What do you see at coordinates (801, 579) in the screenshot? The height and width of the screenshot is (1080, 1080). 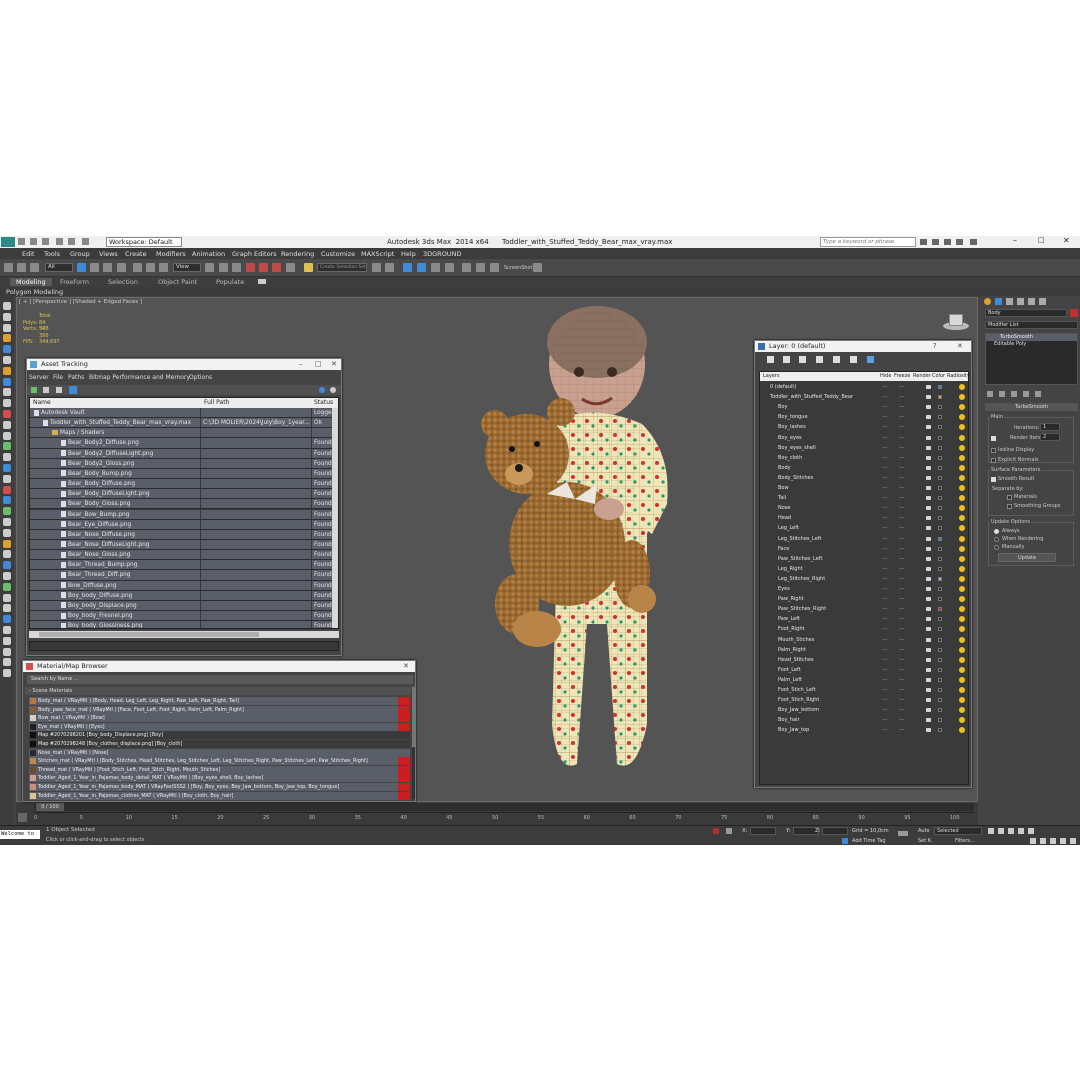 I see `layer-name: Leg_Stitches_Right` at bounding box center [801, 579].